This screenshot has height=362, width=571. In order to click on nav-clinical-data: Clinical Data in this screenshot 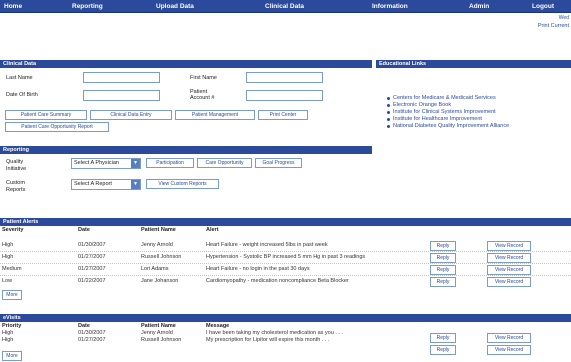, I will do `click(284, 6)`.